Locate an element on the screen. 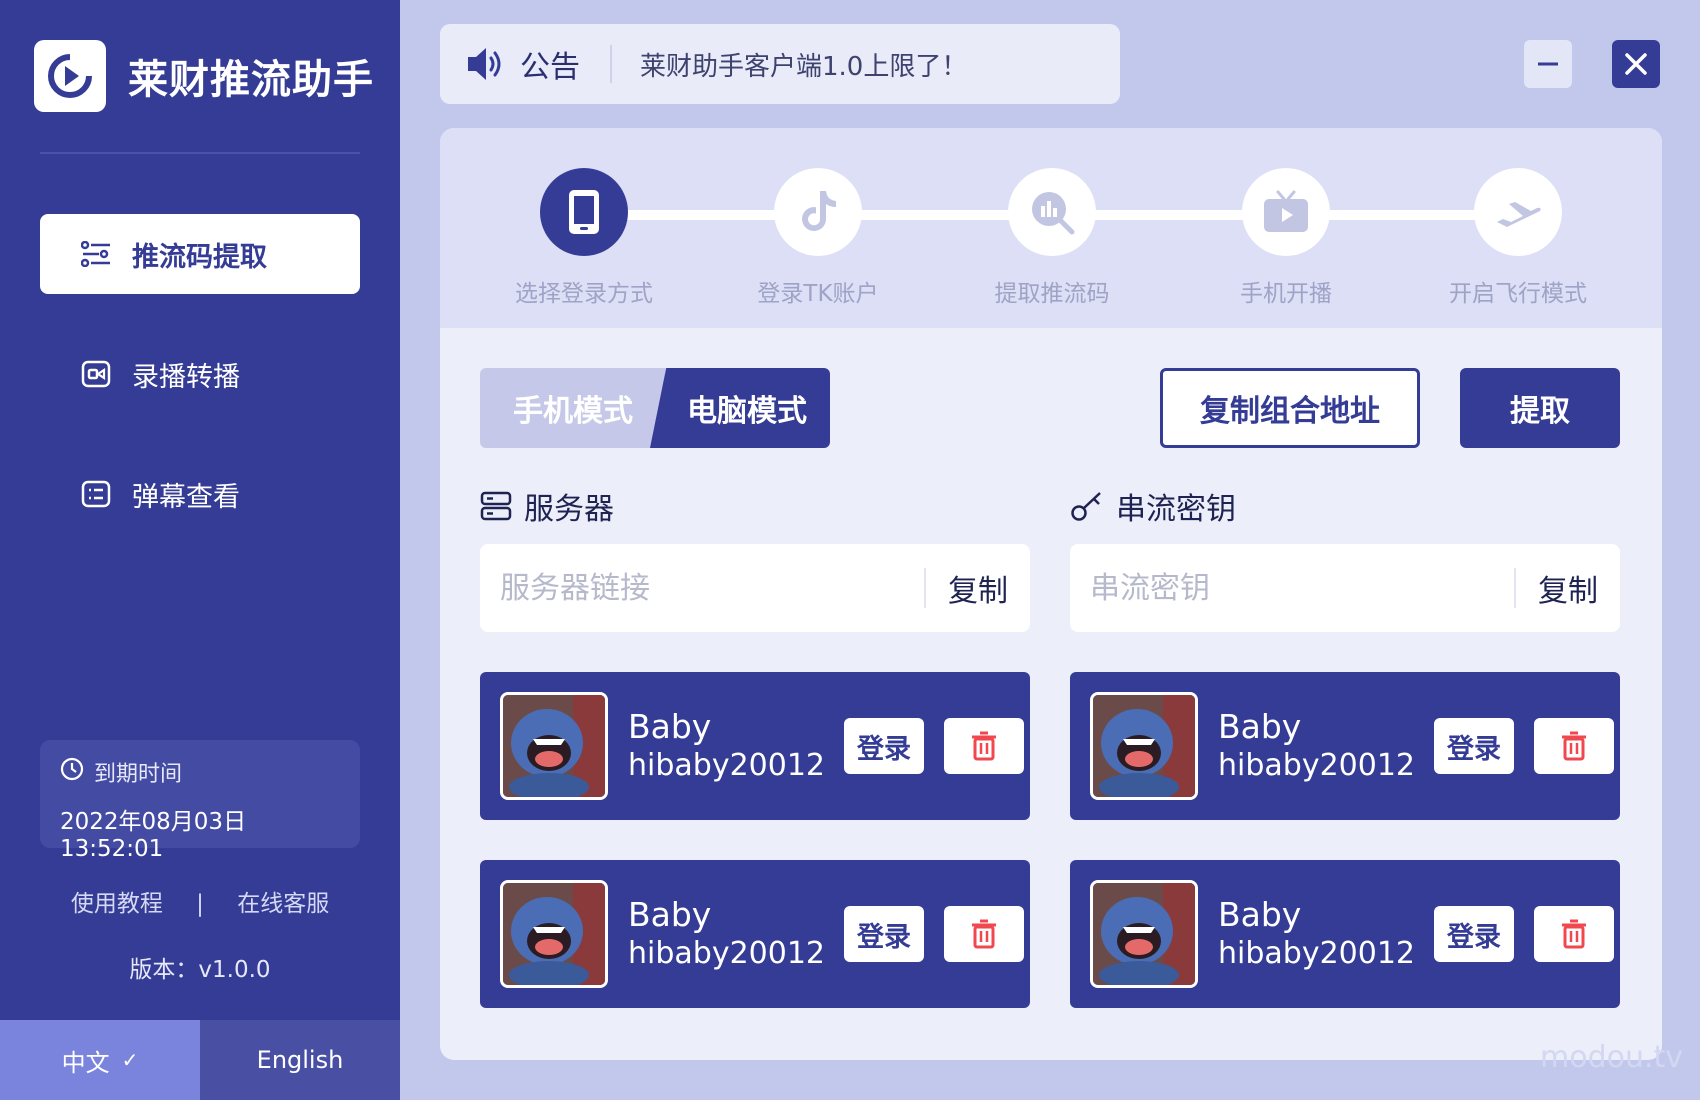  step-login-tk: 登录TK账户 is located at coordinates (818, 238).